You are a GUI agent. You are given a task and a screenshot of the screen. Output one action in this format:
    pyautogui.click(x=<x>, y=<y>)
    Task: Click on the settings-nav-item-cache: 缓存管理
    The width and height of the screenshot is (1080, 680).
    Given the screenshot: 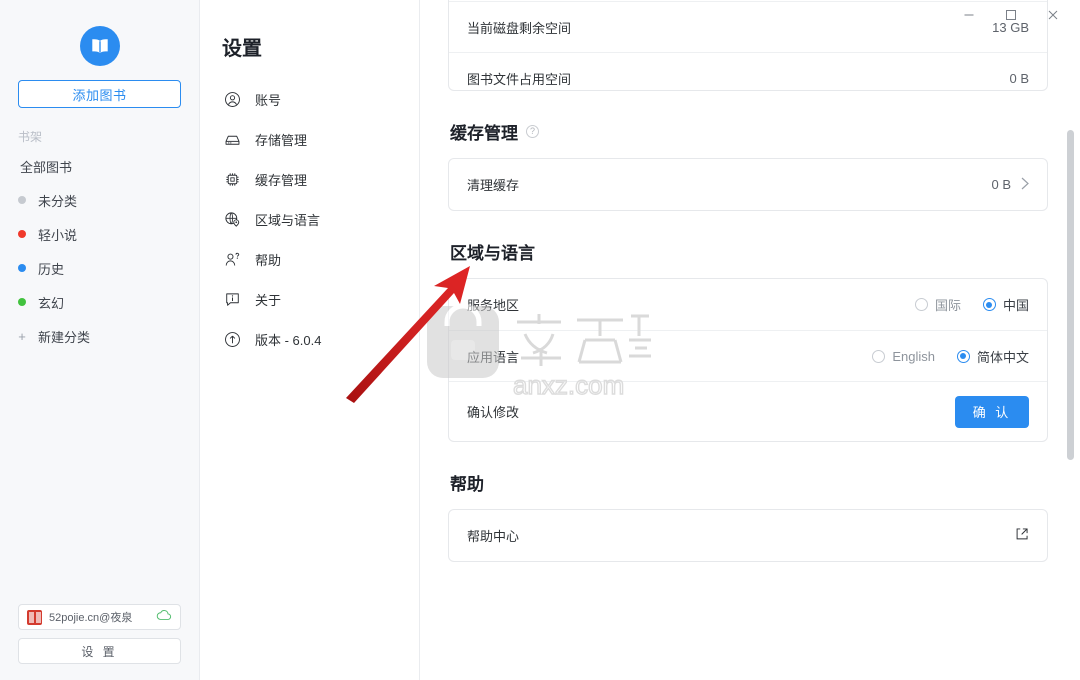 What is the action you would take?
    pyautogui.click(x=309, y=179)
    